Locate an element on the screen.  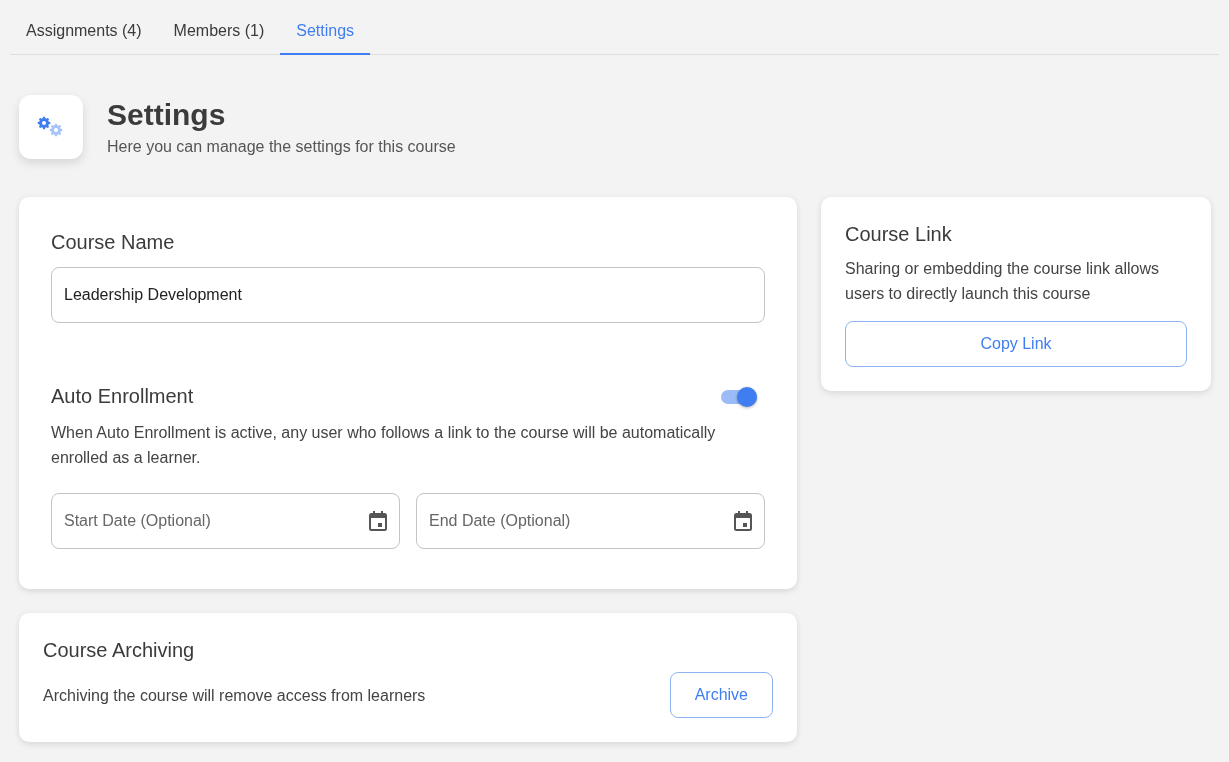
date-field: End Date (Optional) is located at coordinates (590, 521).